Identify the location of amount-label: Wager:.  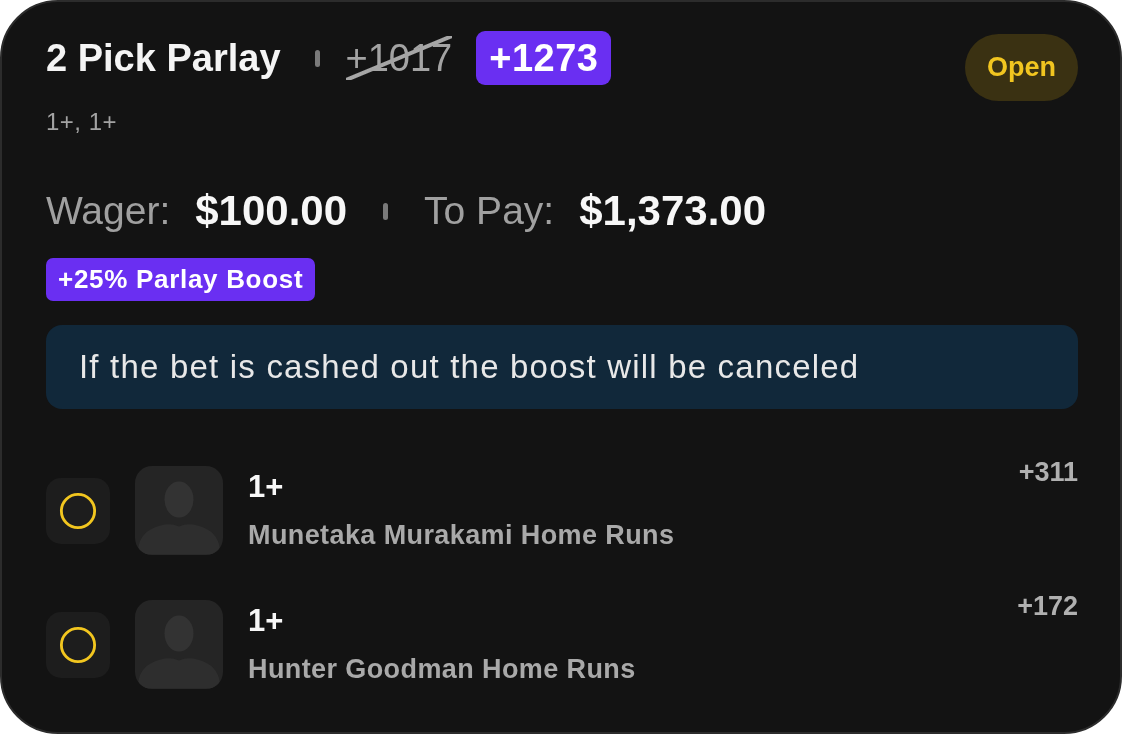
(108, 211).